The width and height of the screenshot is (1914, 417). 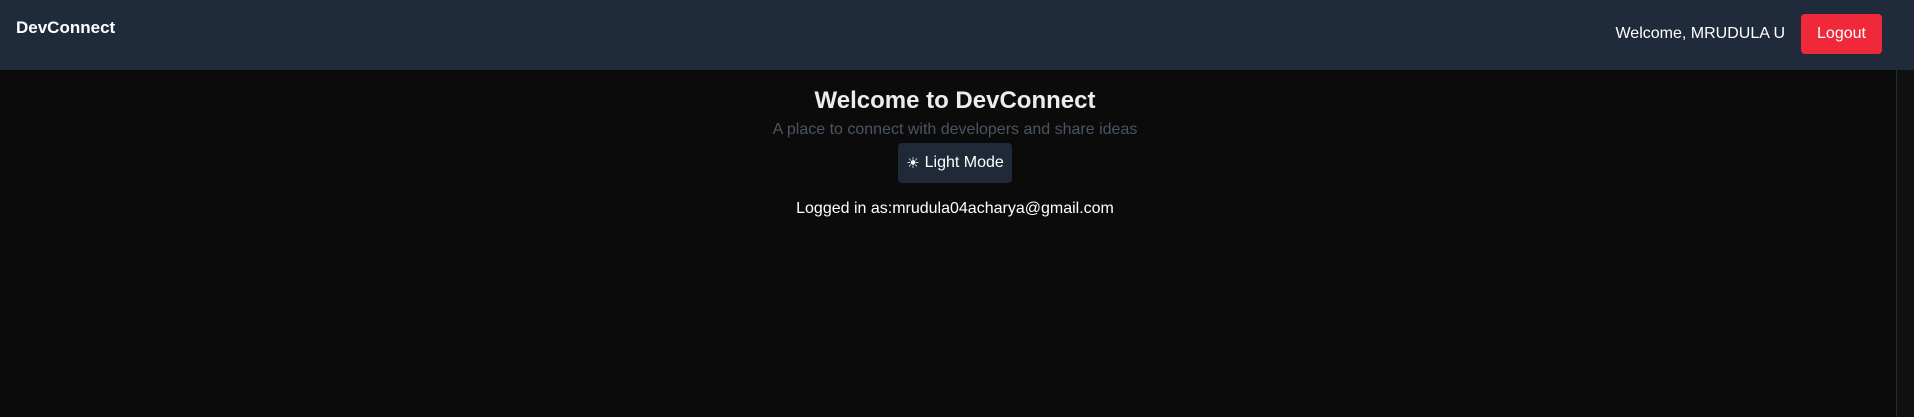 What do you see at coordinates (1905, 243) in the screenshot?
I see `scrollbar-track` at bounding box center [1905, 243].